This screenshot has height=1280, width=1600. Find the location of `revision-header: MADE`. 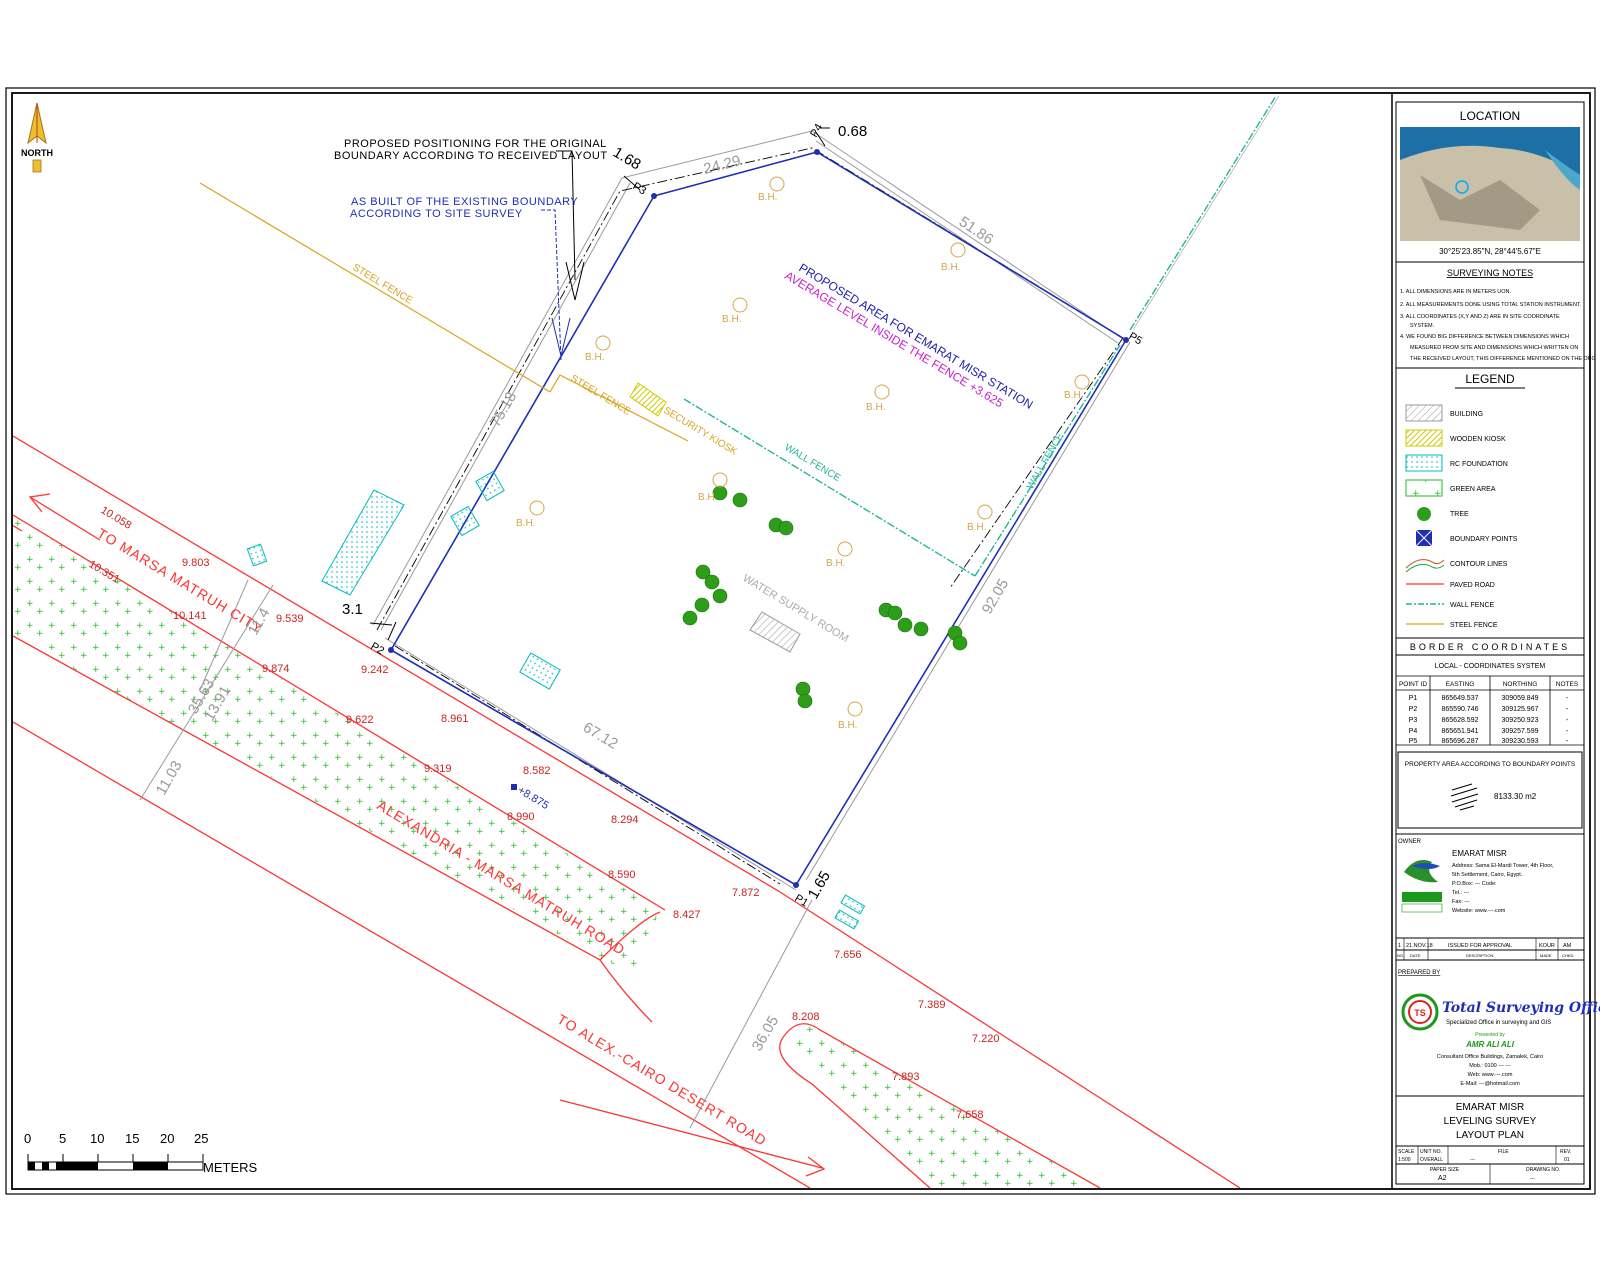

revision-header: MADE is located at coordinates (1546, 955).